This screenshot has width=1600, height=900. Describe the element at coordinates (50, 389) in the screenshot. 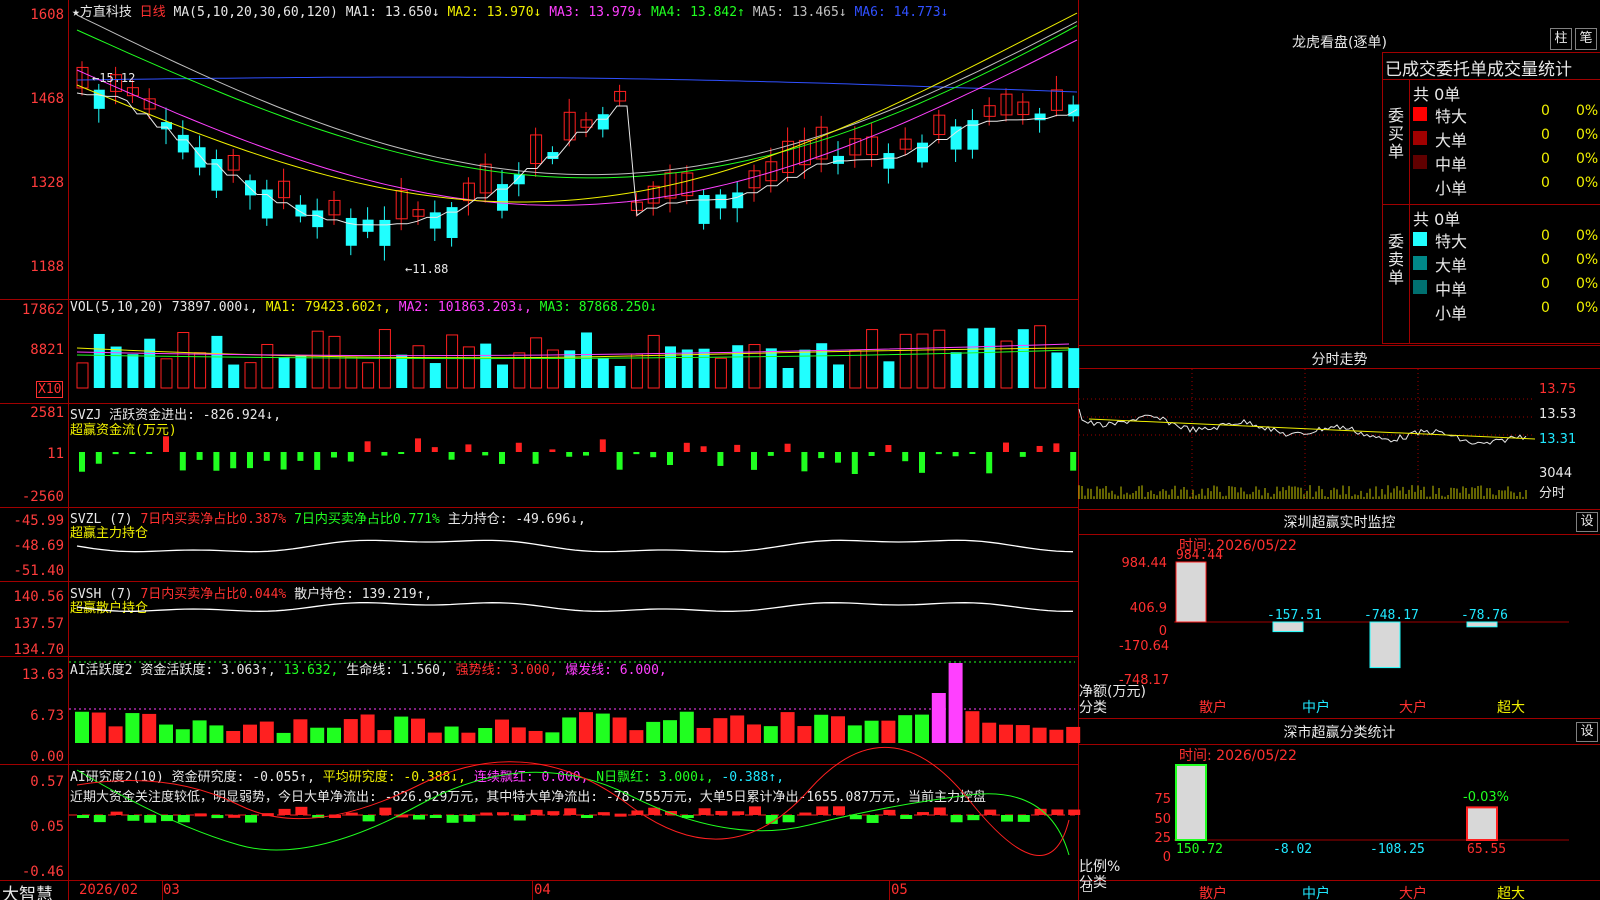

I see `vol-unit-badge: X10` at that location.